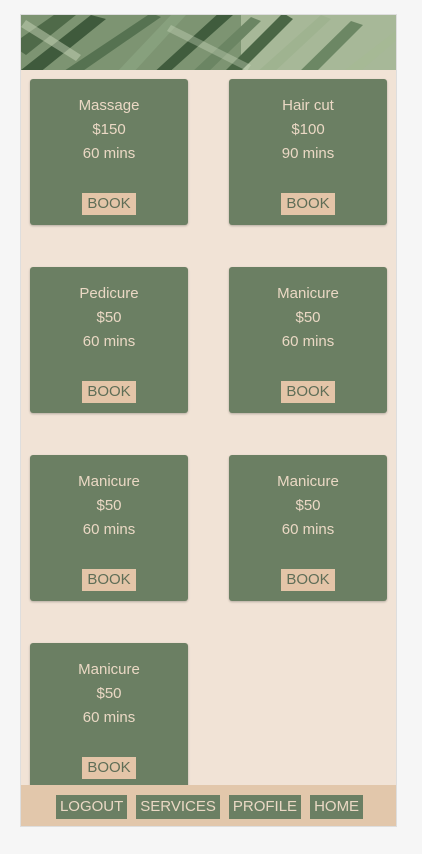  What do you see at coordinates (178, 806) in the screenshot?
I see `nav-services-button: SERVICES` at bounding box center [178, 806].